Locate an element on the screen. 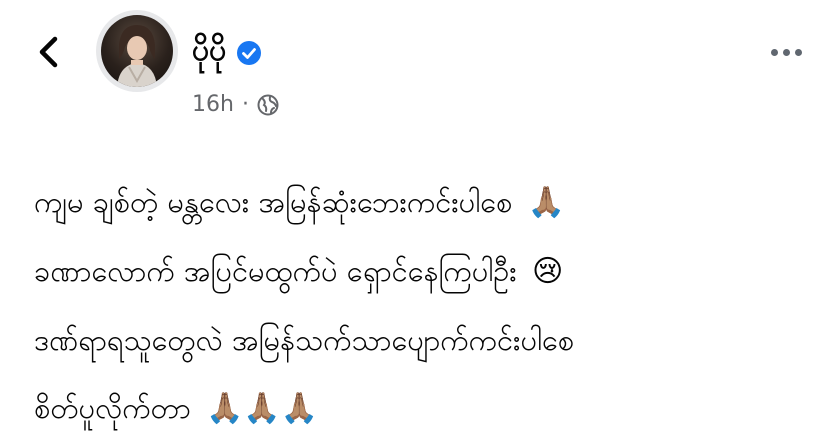 The image size is (828, 443). post-line: ခဏာလောက် အပြင်မထွက်ပဲ ရှောင်နေကြပါဦး 😢 is located at coordinates (424, 271).